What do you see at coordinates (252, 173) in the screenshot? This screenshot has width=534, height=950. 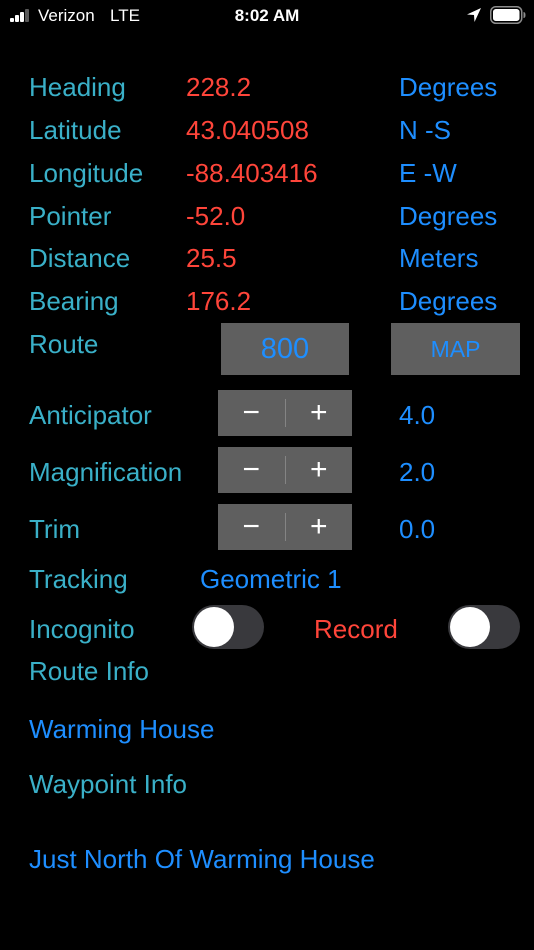 I see `longitude-value: -88.403416` at bounding box center [252, 173].